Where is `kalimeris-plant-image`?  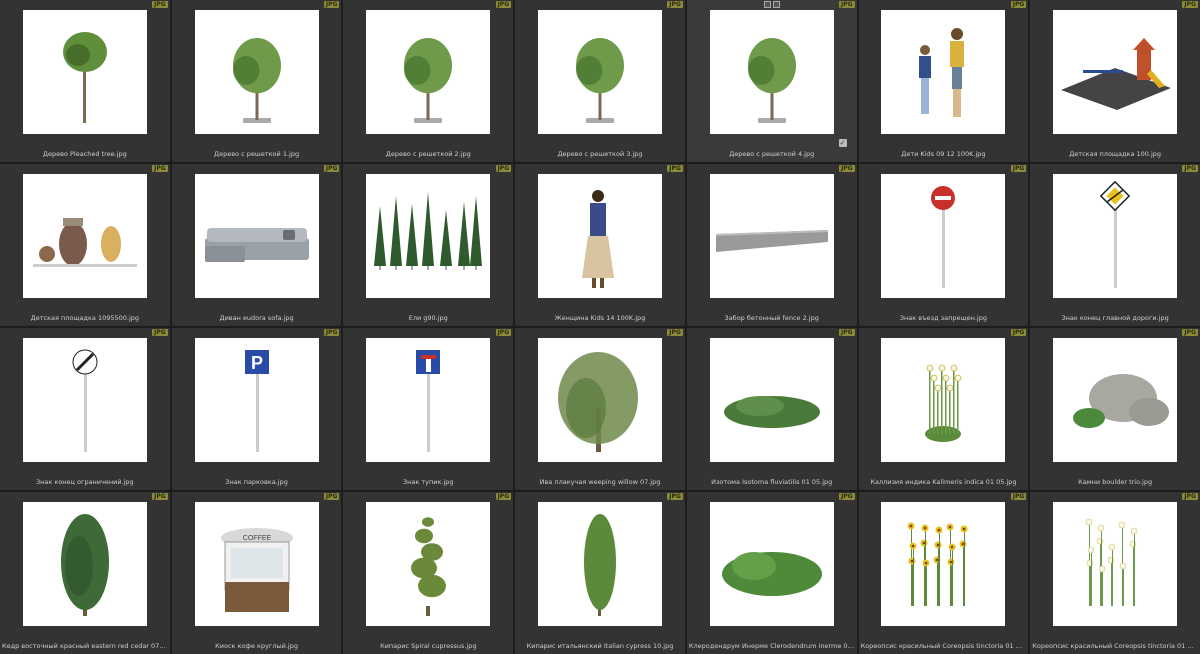 kalimeris-plant-image is located at coordinates (943, 400).